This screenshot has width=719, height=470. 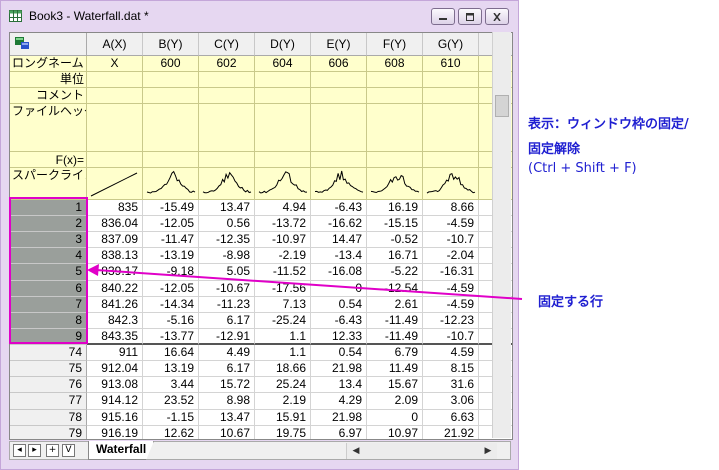 I want to click on data-cell: 21.98, so click(x=339, y=417).